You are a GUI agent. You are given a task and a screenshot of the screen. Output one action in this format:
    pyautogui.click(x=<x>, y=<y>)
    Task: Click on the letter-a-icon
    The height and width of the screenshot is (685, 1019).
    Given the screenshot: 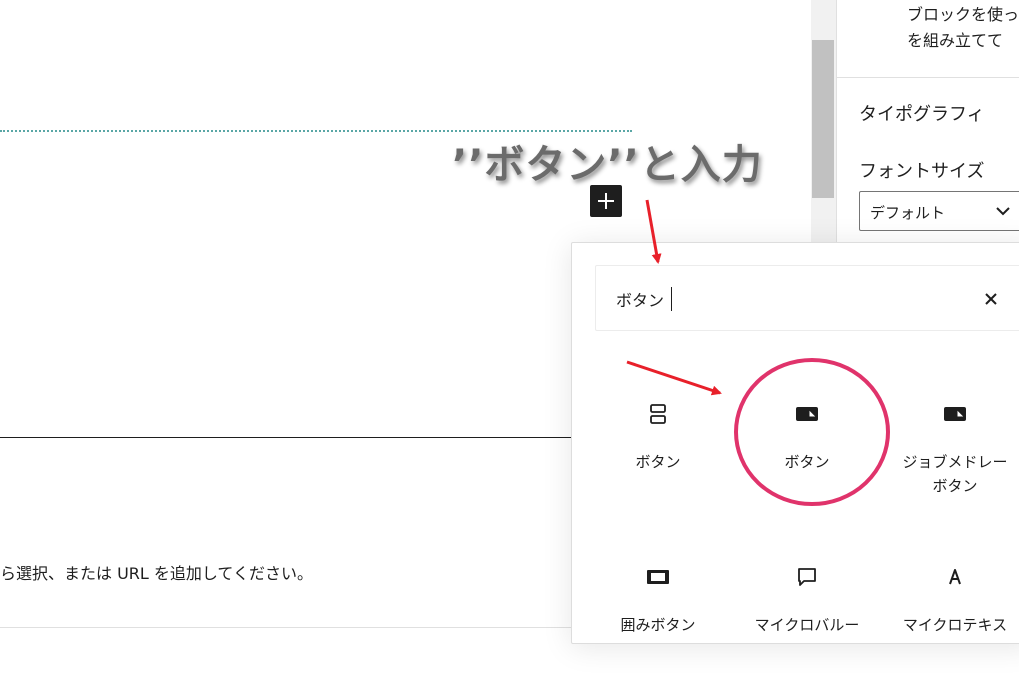 What is the action you would take?
    pyautogui.click(x=955, y=577)
    